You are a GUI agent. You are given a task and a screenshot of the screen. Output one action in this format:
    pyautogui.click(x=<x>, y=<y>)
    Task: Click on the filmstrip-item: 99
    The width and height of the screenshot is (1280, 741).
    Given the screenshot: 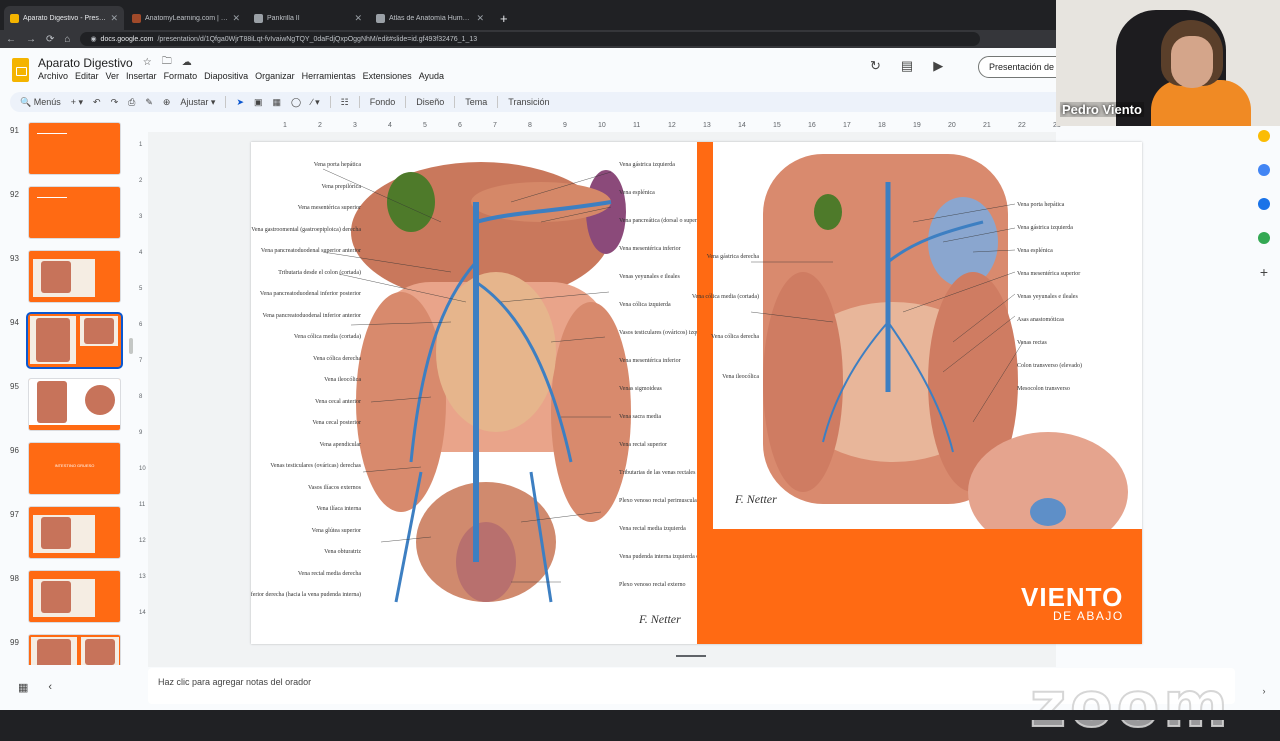 What is the action you would take?
    pyautogui.click(x=67, y=649)
    